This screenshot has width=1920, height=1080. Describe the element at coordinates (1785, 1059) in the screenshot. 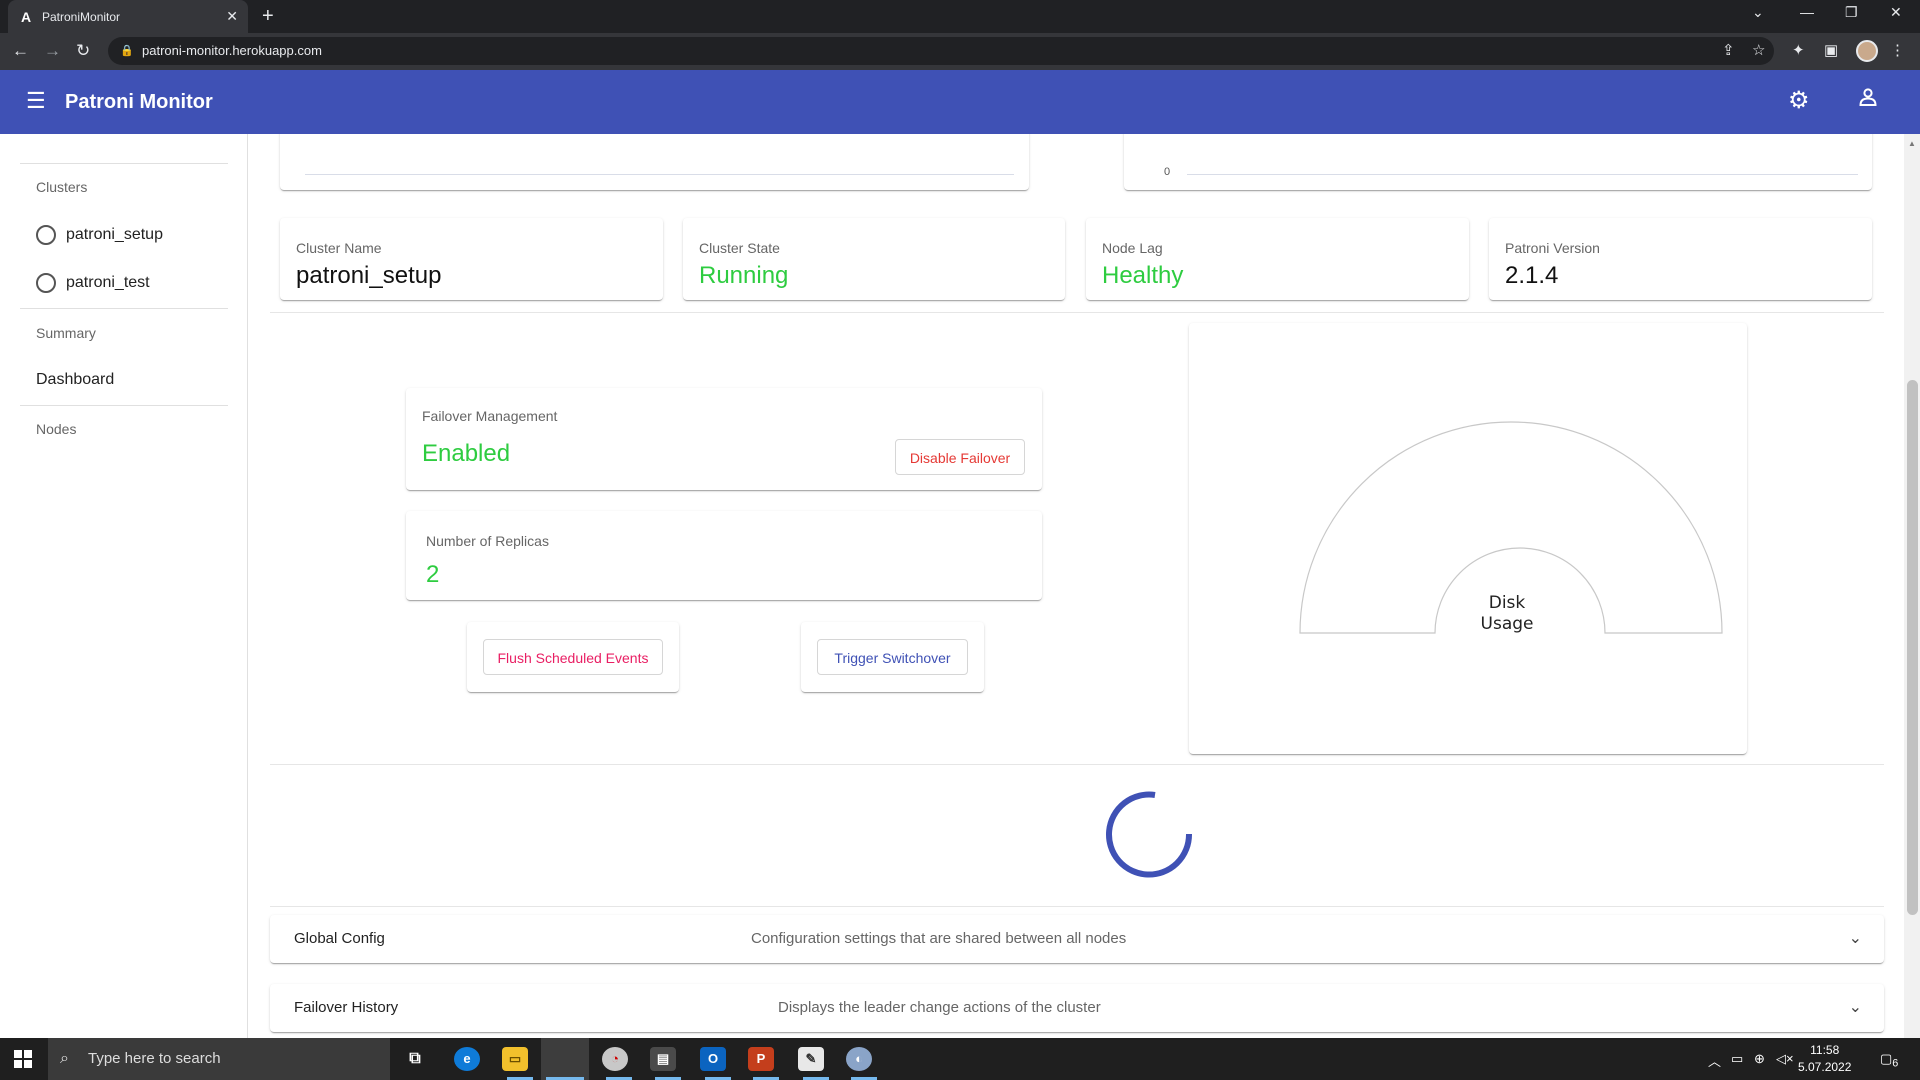

I see `volume-muted-icon: ◁×` at that location.